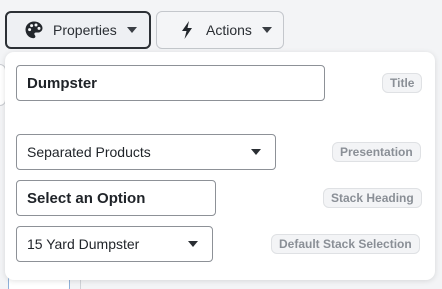 The image size is (442, 289). What do you see at coordinates (89, 152) in the screenshot?
I see `presentation-select-value: Separated Products` at bounding box center [89, 152].